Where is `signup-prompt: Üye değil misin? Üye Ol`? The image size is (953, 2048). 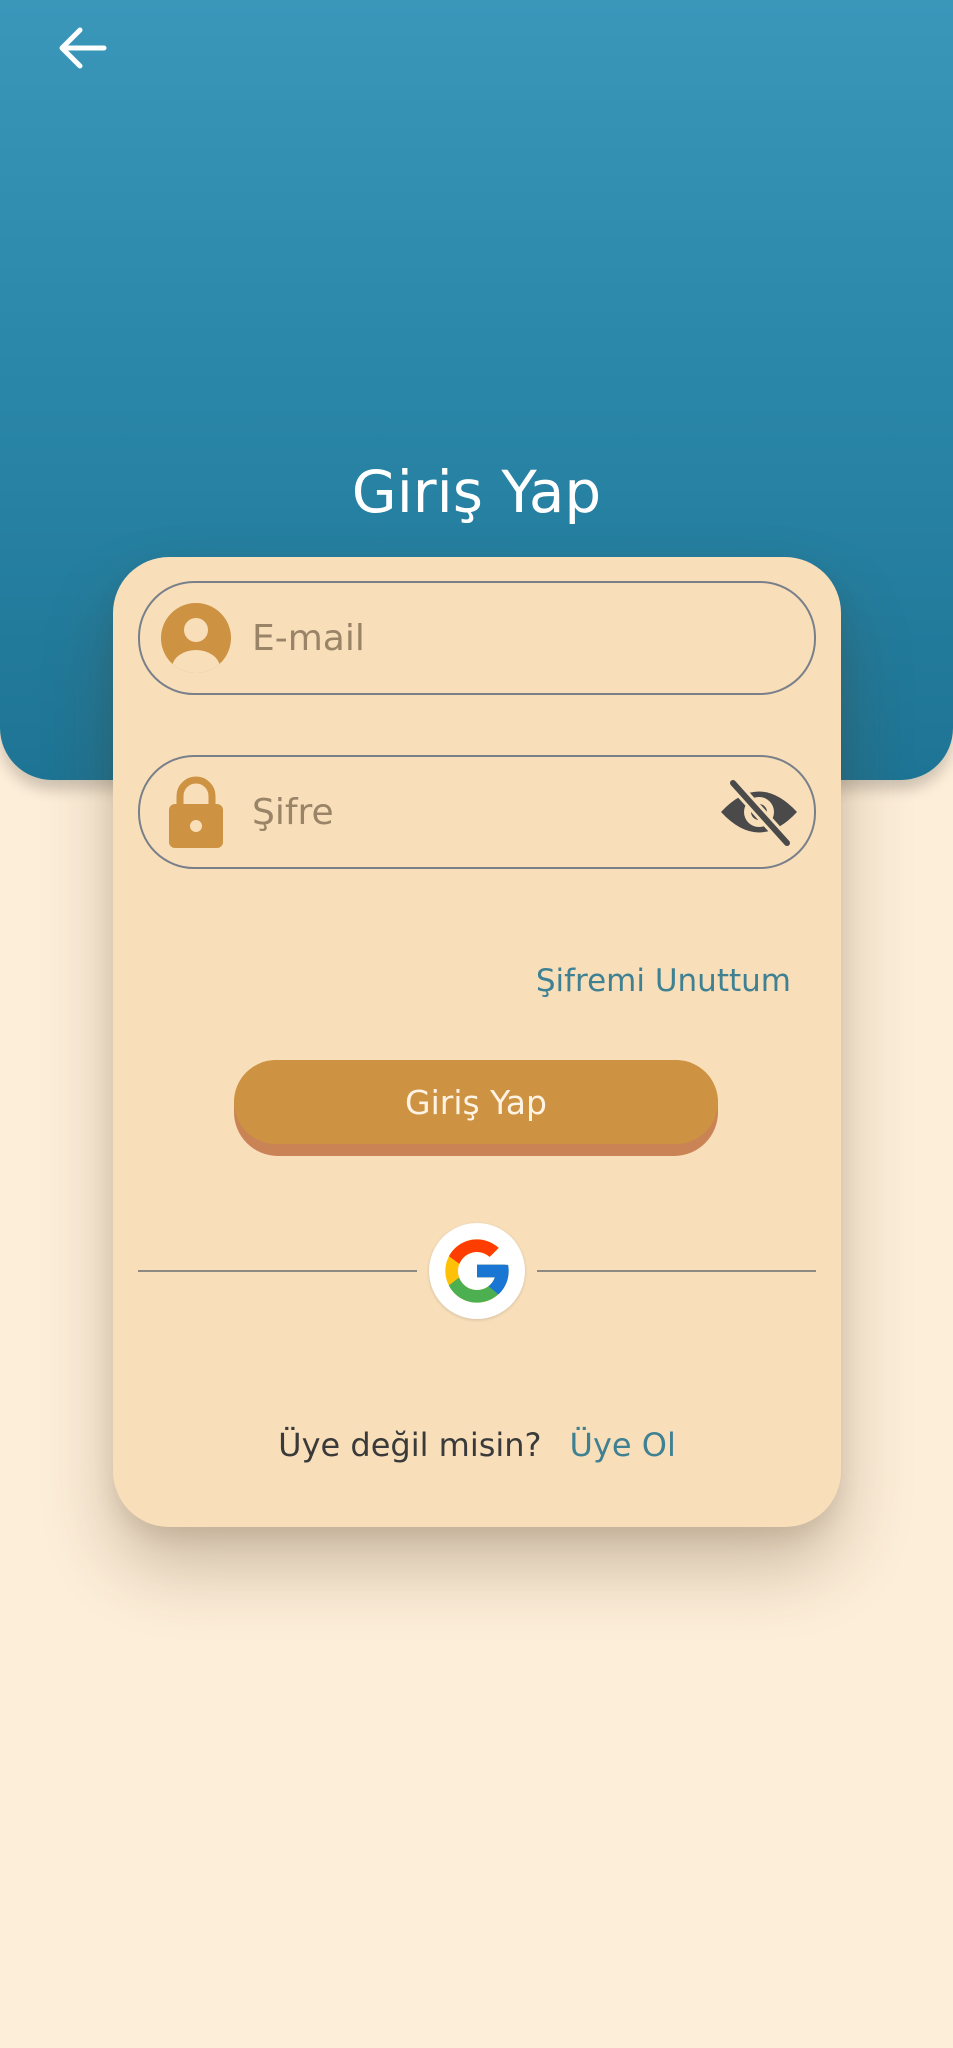 signup-prompt: Üye değil misin? Üye Ol is located at coordinates (477, 1445).